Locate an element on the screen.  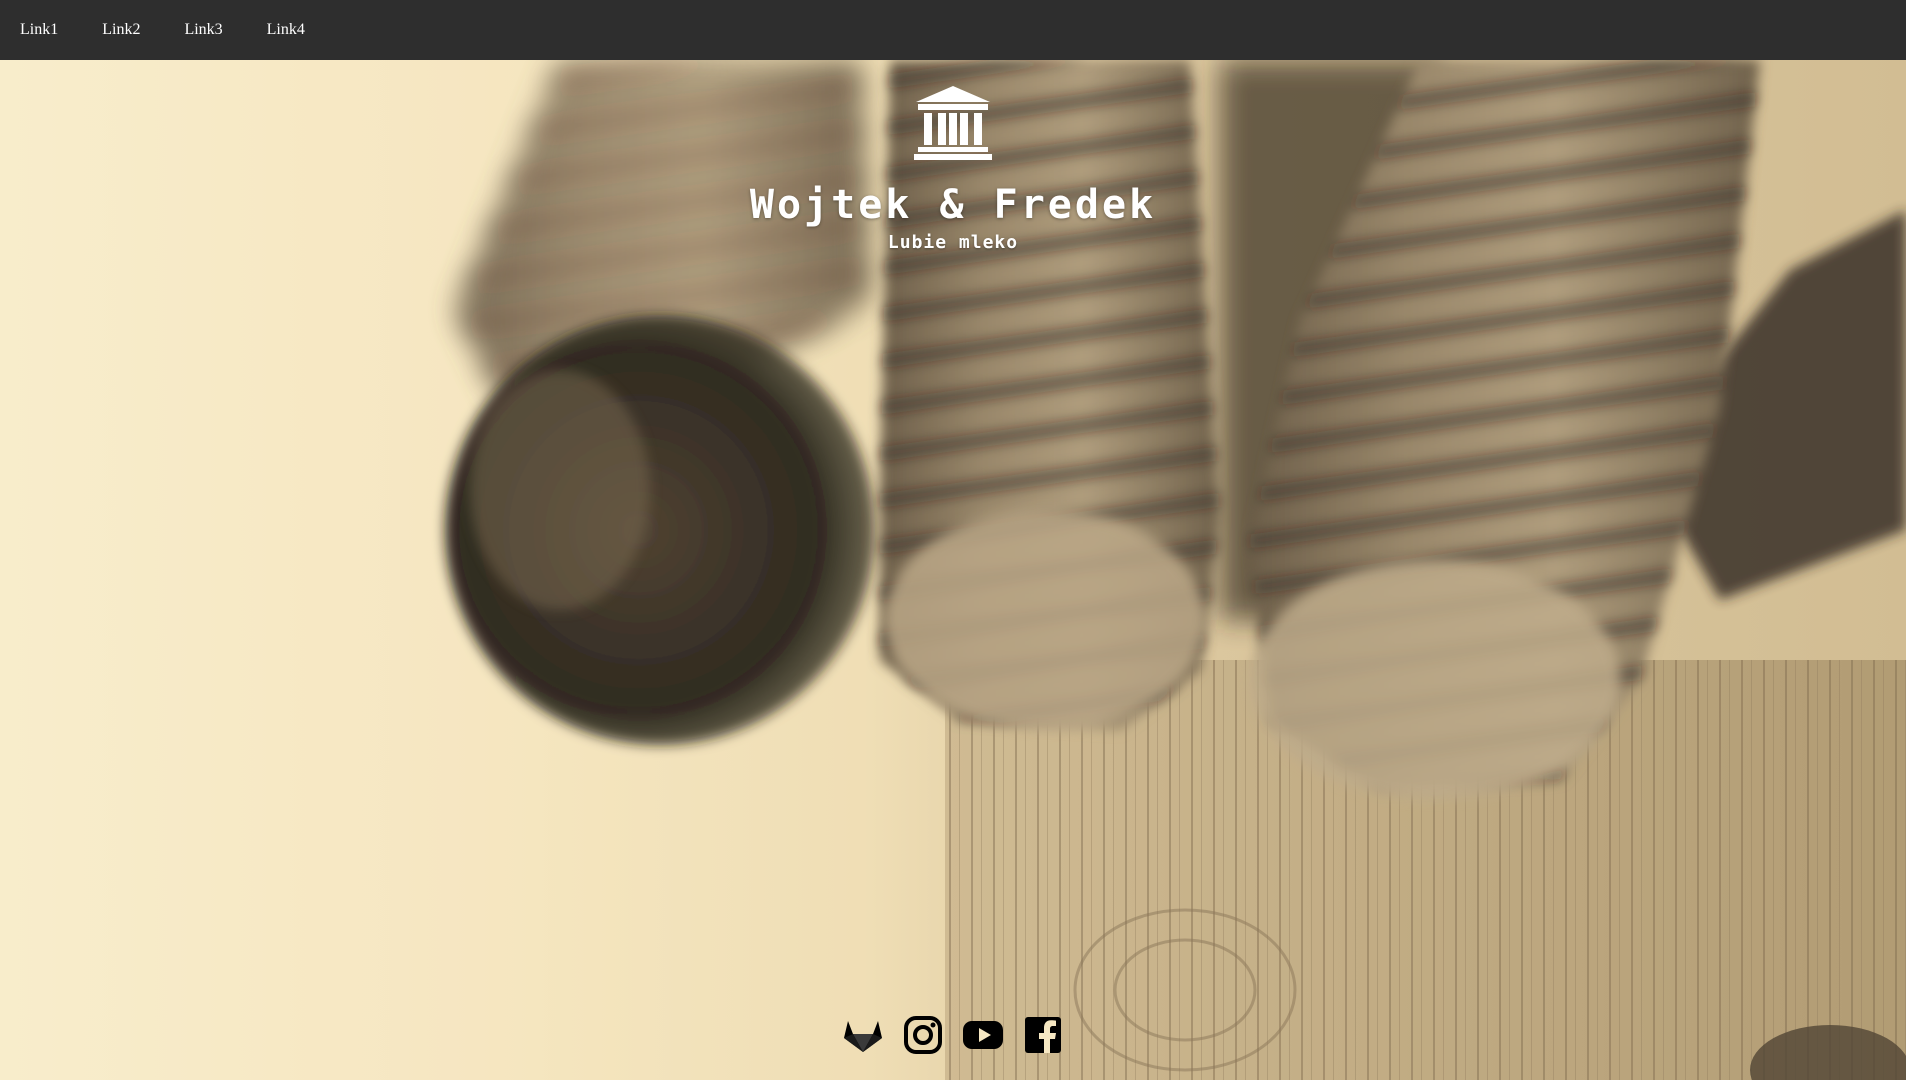
nav-link-3: Link3 is located at coordinates (203, 30).